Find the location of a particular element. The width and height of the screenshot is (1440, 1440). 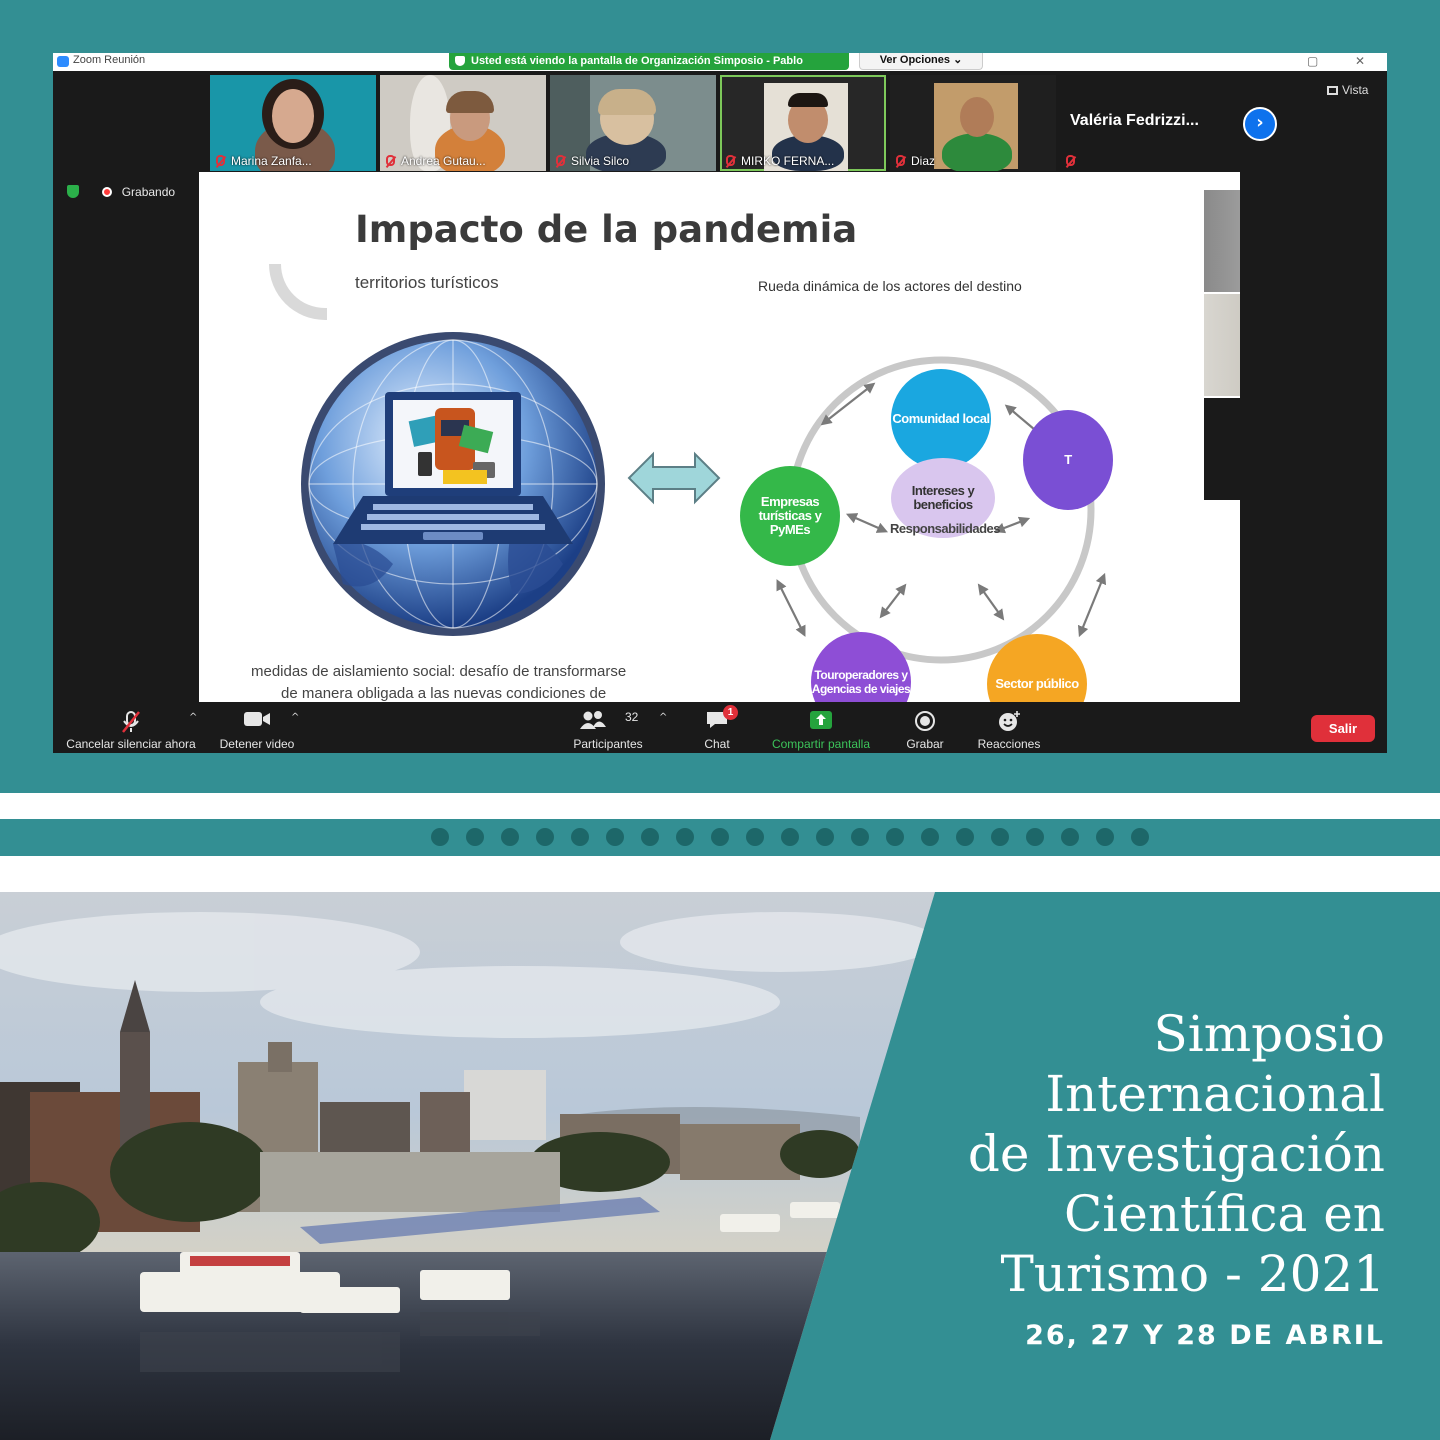

app-title: Zoom Reunión is located at coordinates (109, 60).